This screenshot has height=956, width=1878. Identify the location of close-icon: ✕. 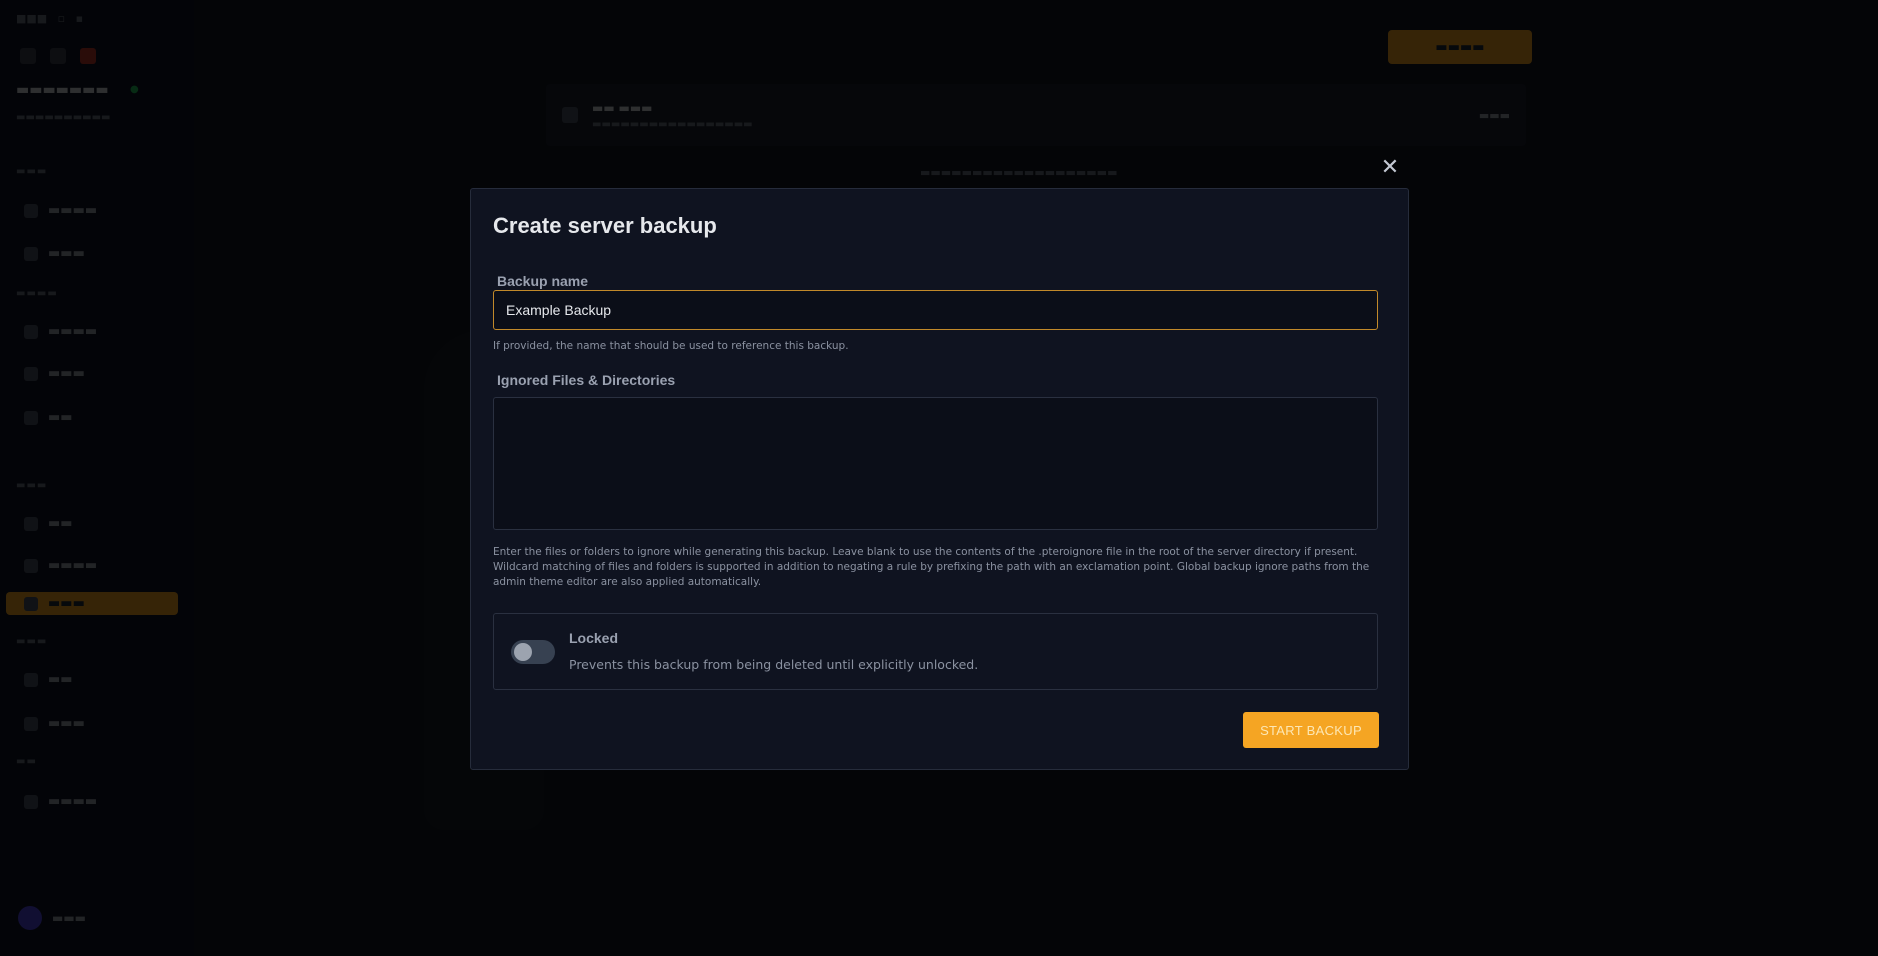
(1390, 168).